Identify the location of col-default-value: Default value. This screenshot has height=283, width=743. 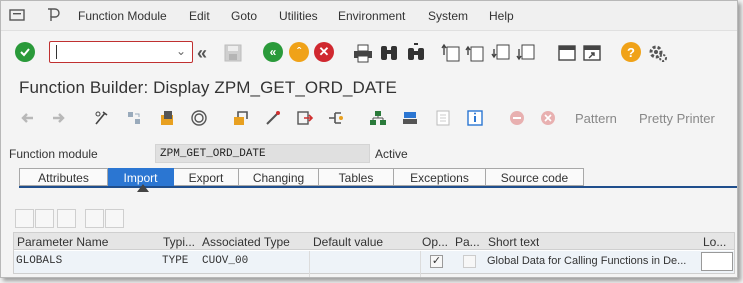
(348, 242).